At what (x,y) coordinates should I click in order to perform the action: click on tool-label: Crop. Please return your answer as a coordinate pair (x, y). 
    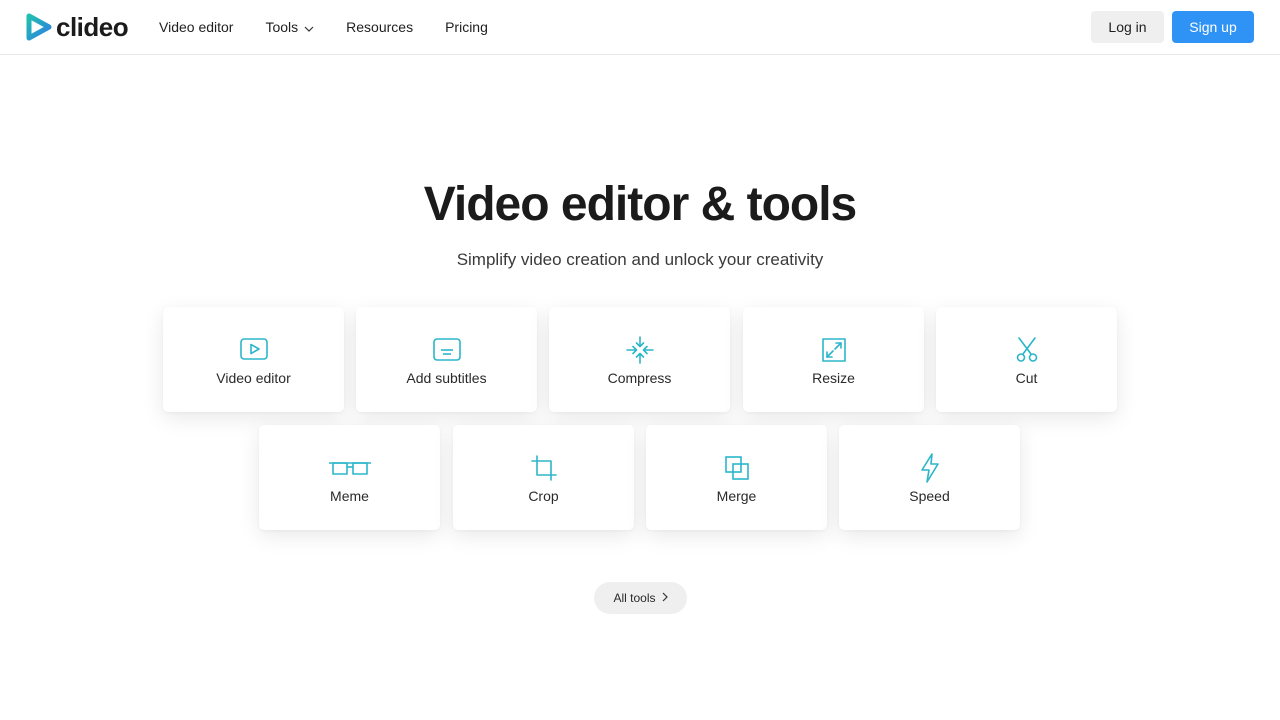
    Looking at the image, I should click on (543, 496).